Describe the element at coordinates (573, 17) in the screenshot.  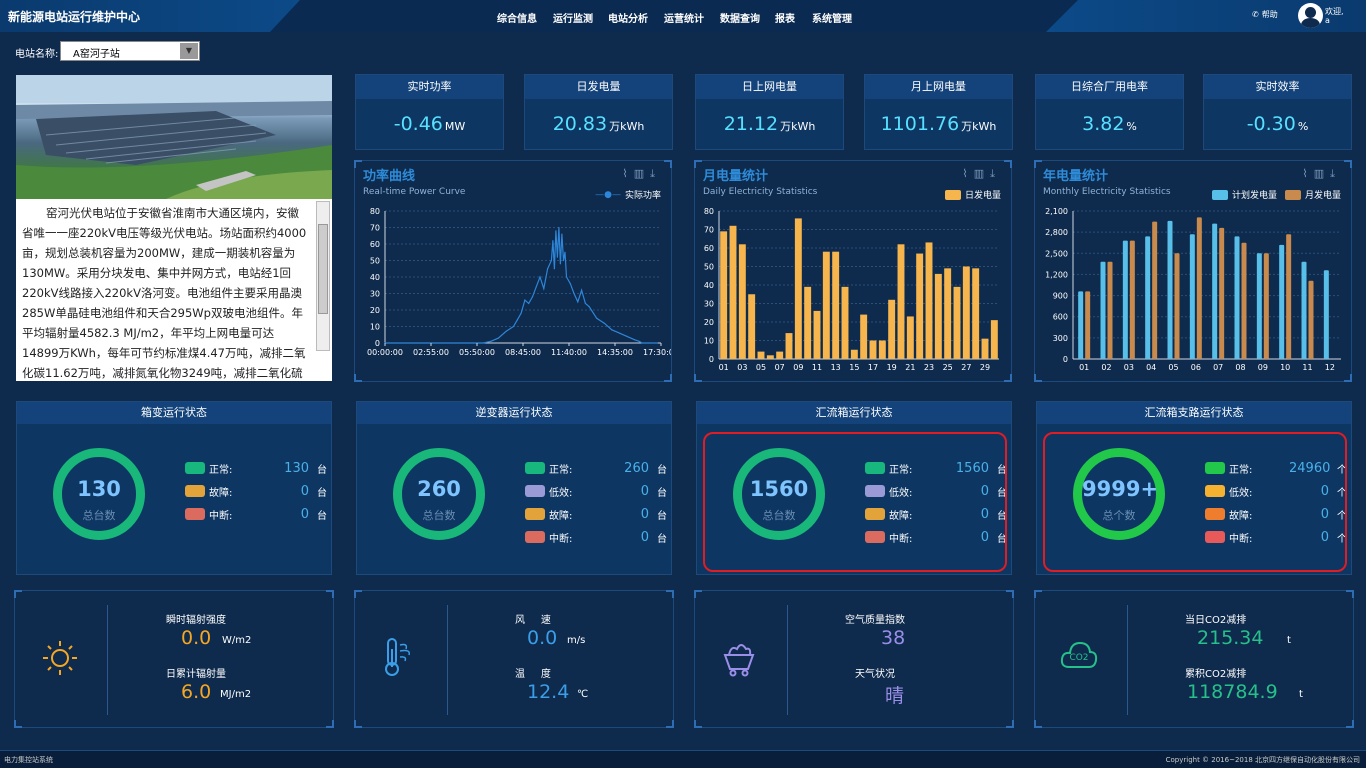
I see `nav-monitoring: 运行监测` at that location.